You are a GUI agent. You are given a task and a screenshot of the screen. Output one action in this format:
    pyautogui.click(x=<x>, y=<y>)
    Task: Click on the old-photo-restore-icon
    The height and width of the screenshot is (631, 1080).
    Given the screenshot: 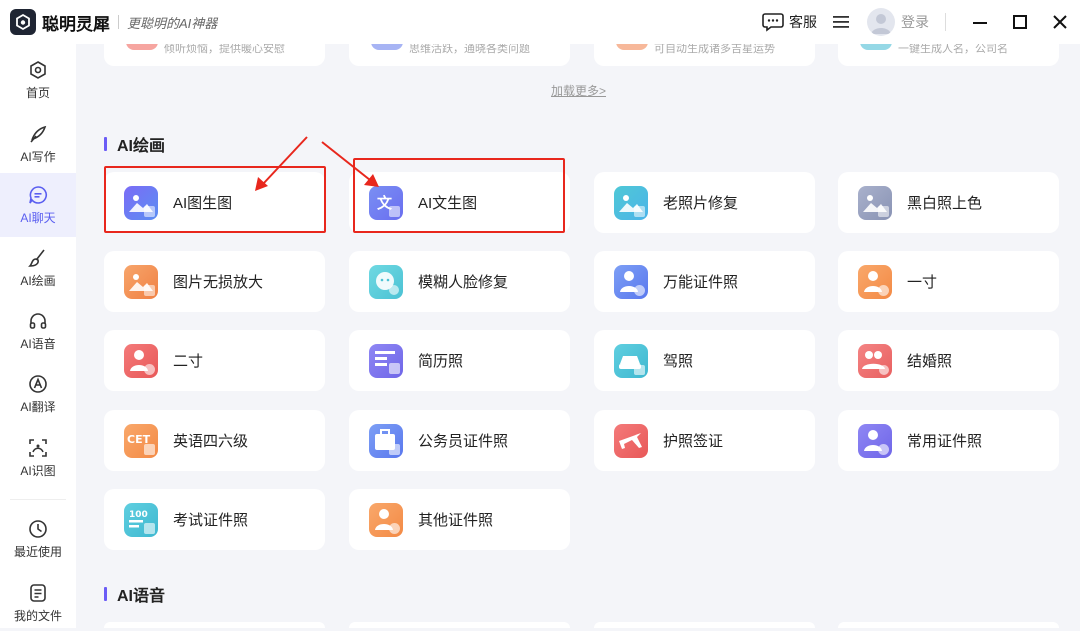 What is the action you would take?
    pyautogui.click(x=631, y=202)
    